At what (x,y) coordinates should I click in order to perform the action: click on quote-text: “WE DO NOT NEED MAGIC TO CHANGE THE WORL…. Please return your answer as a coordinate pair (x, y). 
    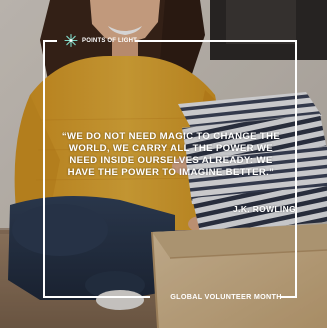
    Looking at the image, I should click on (171, 154).